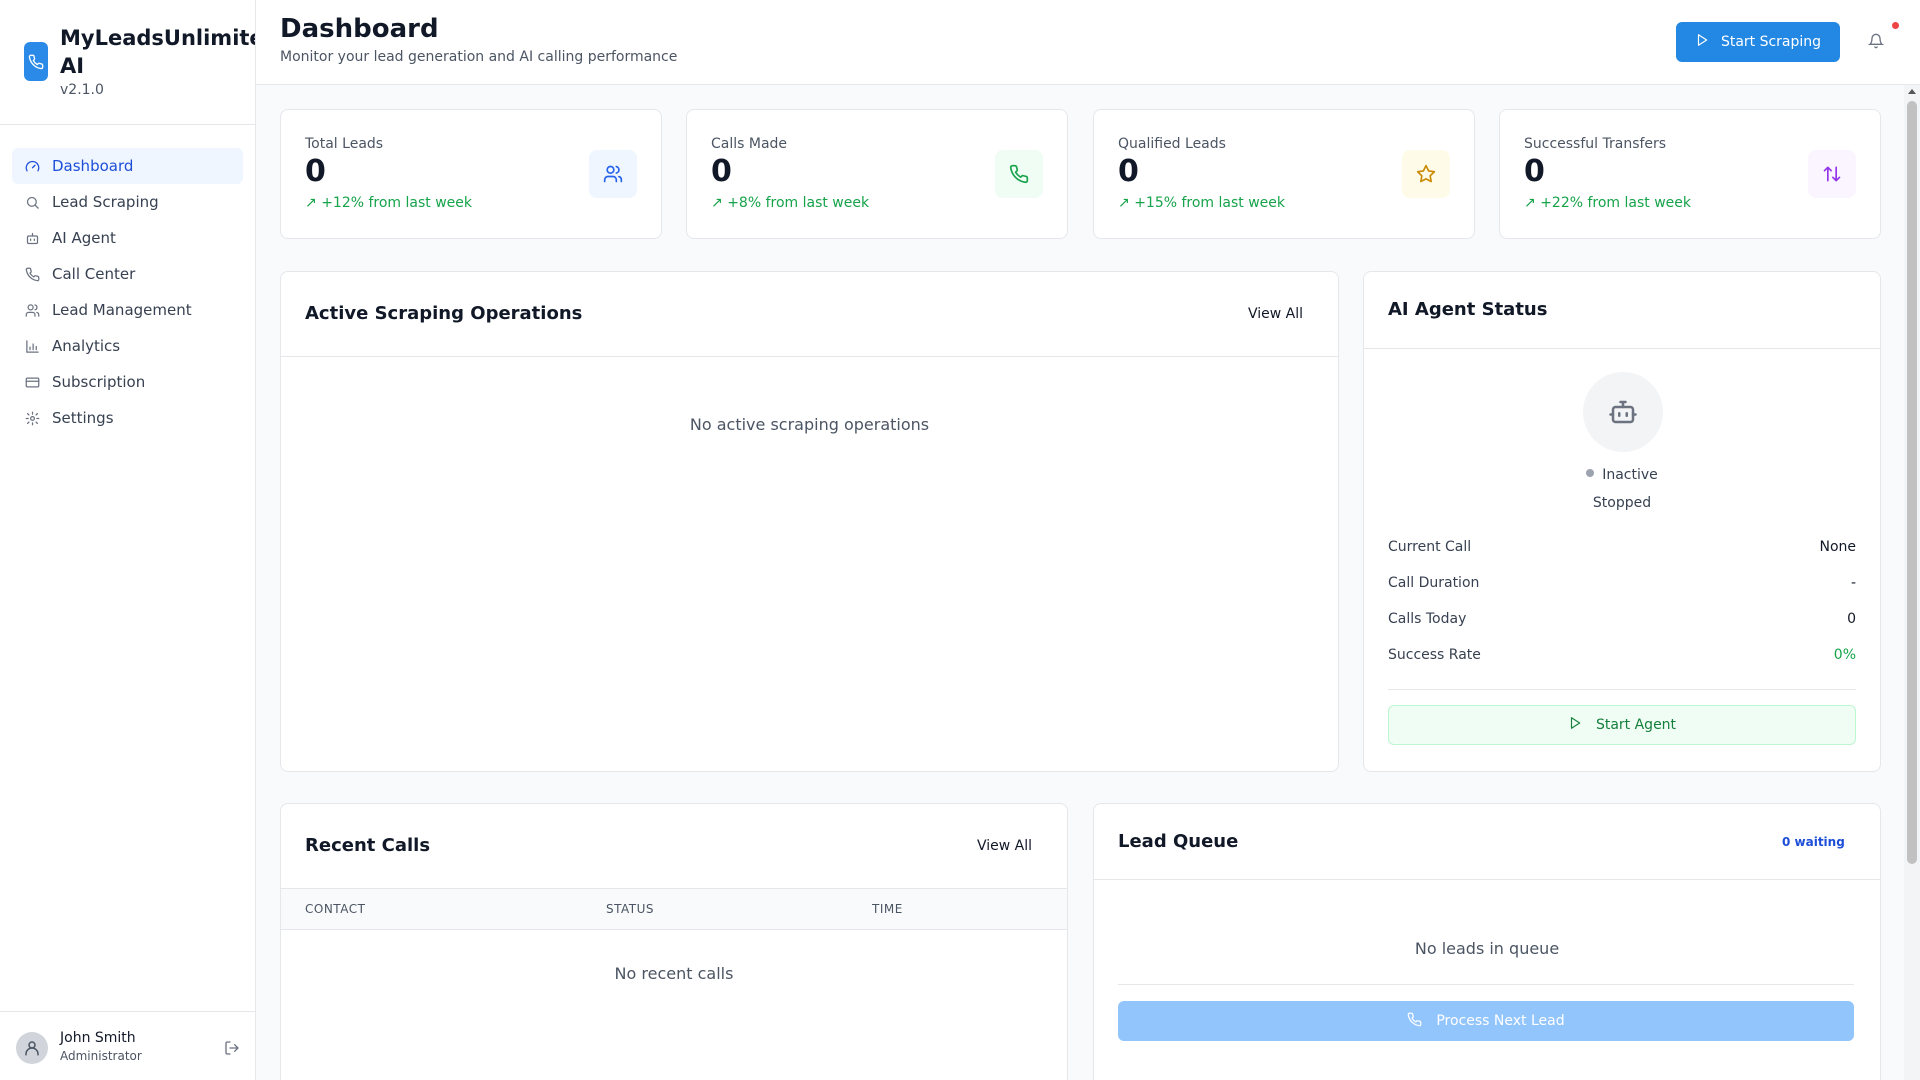 This screenshot has width=1920, height=1080. Describe the element at coordinates (1622, 725) in the screenshot. I see `start-agent-button: Start Agent` at that location.